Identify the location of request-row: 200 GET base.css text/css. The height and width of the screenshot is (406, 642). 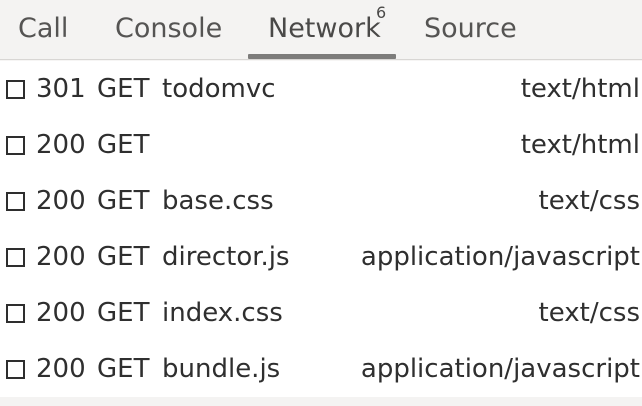
(321, 201).